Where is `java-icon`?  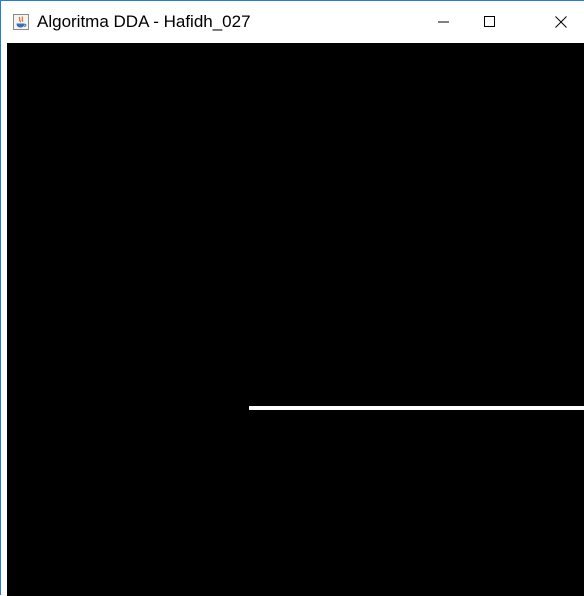
java-icon is located at coordinates (21, 22).